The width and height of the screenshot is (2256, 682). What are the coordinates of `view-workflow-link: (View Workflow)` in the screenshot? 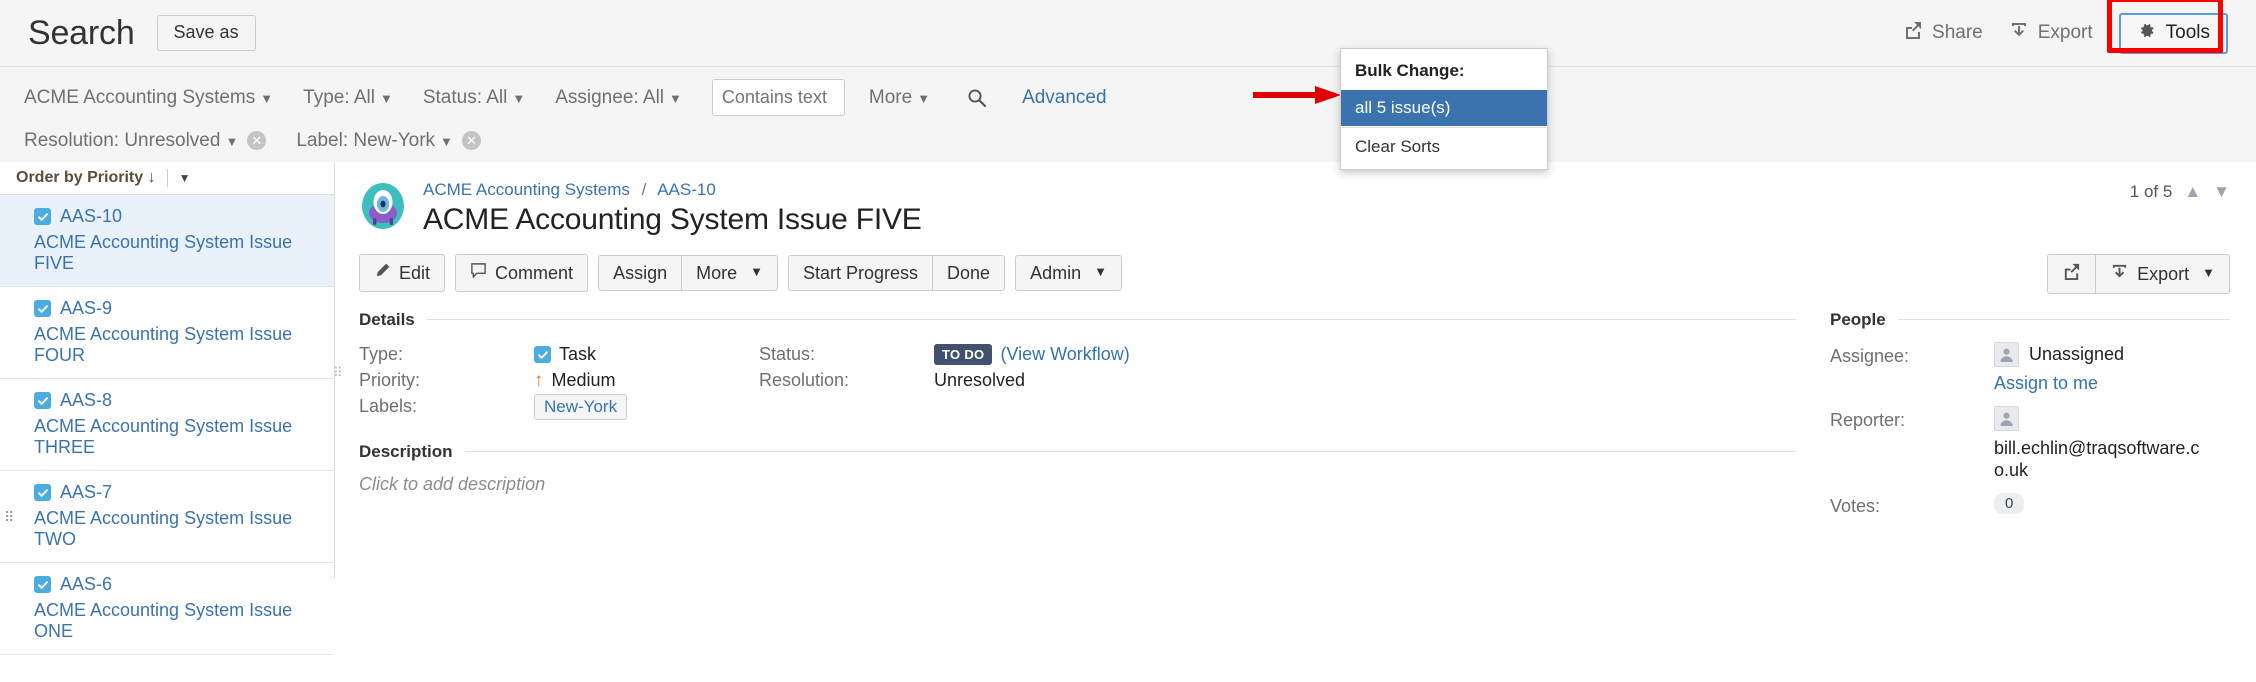 It's located at (1064, 354).